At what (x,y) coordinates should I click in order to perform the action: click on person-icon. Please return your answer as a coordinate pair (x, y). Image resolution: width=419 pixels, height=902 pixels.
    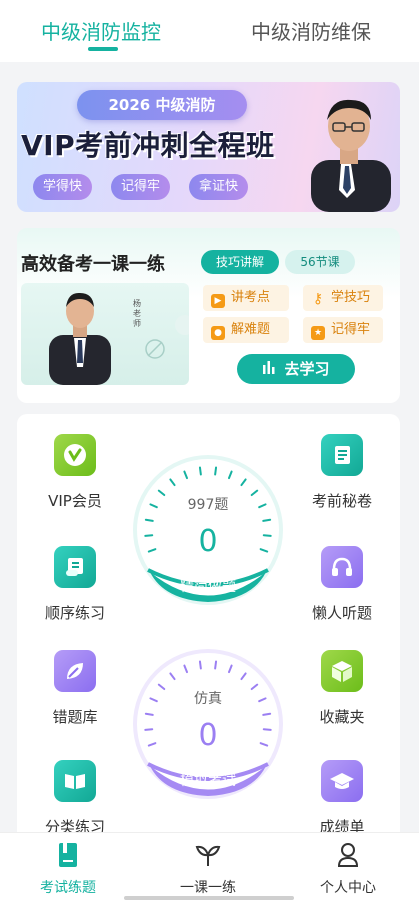
    Looking at the image, I should click on (348, 855).